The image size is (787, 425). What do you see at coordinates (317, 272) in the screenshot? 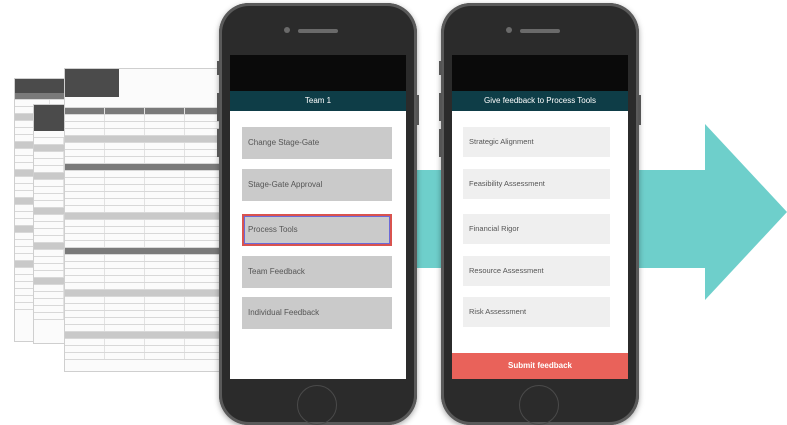
I see `menu-item-team-feedback: Team Feedback` at bounding box center [317, 272].